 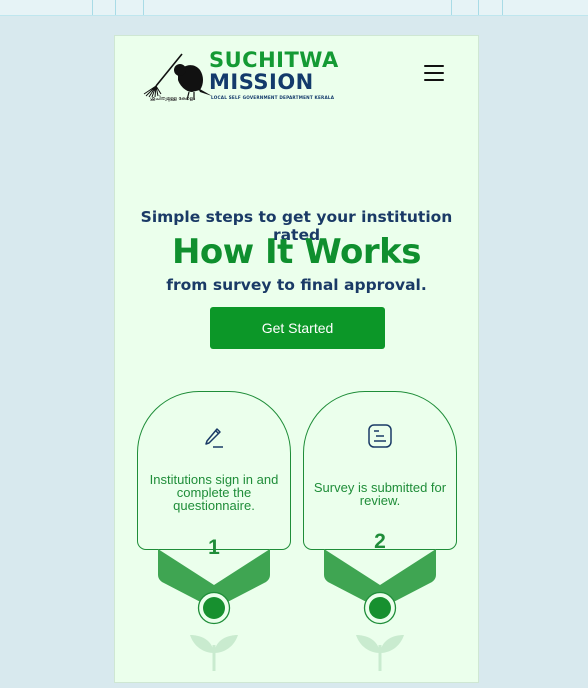 What do you see at coordinates (380, 494) in the screenshot?
I see `step-description: Survey is submitted for review.` at bounding box center [380, 494].